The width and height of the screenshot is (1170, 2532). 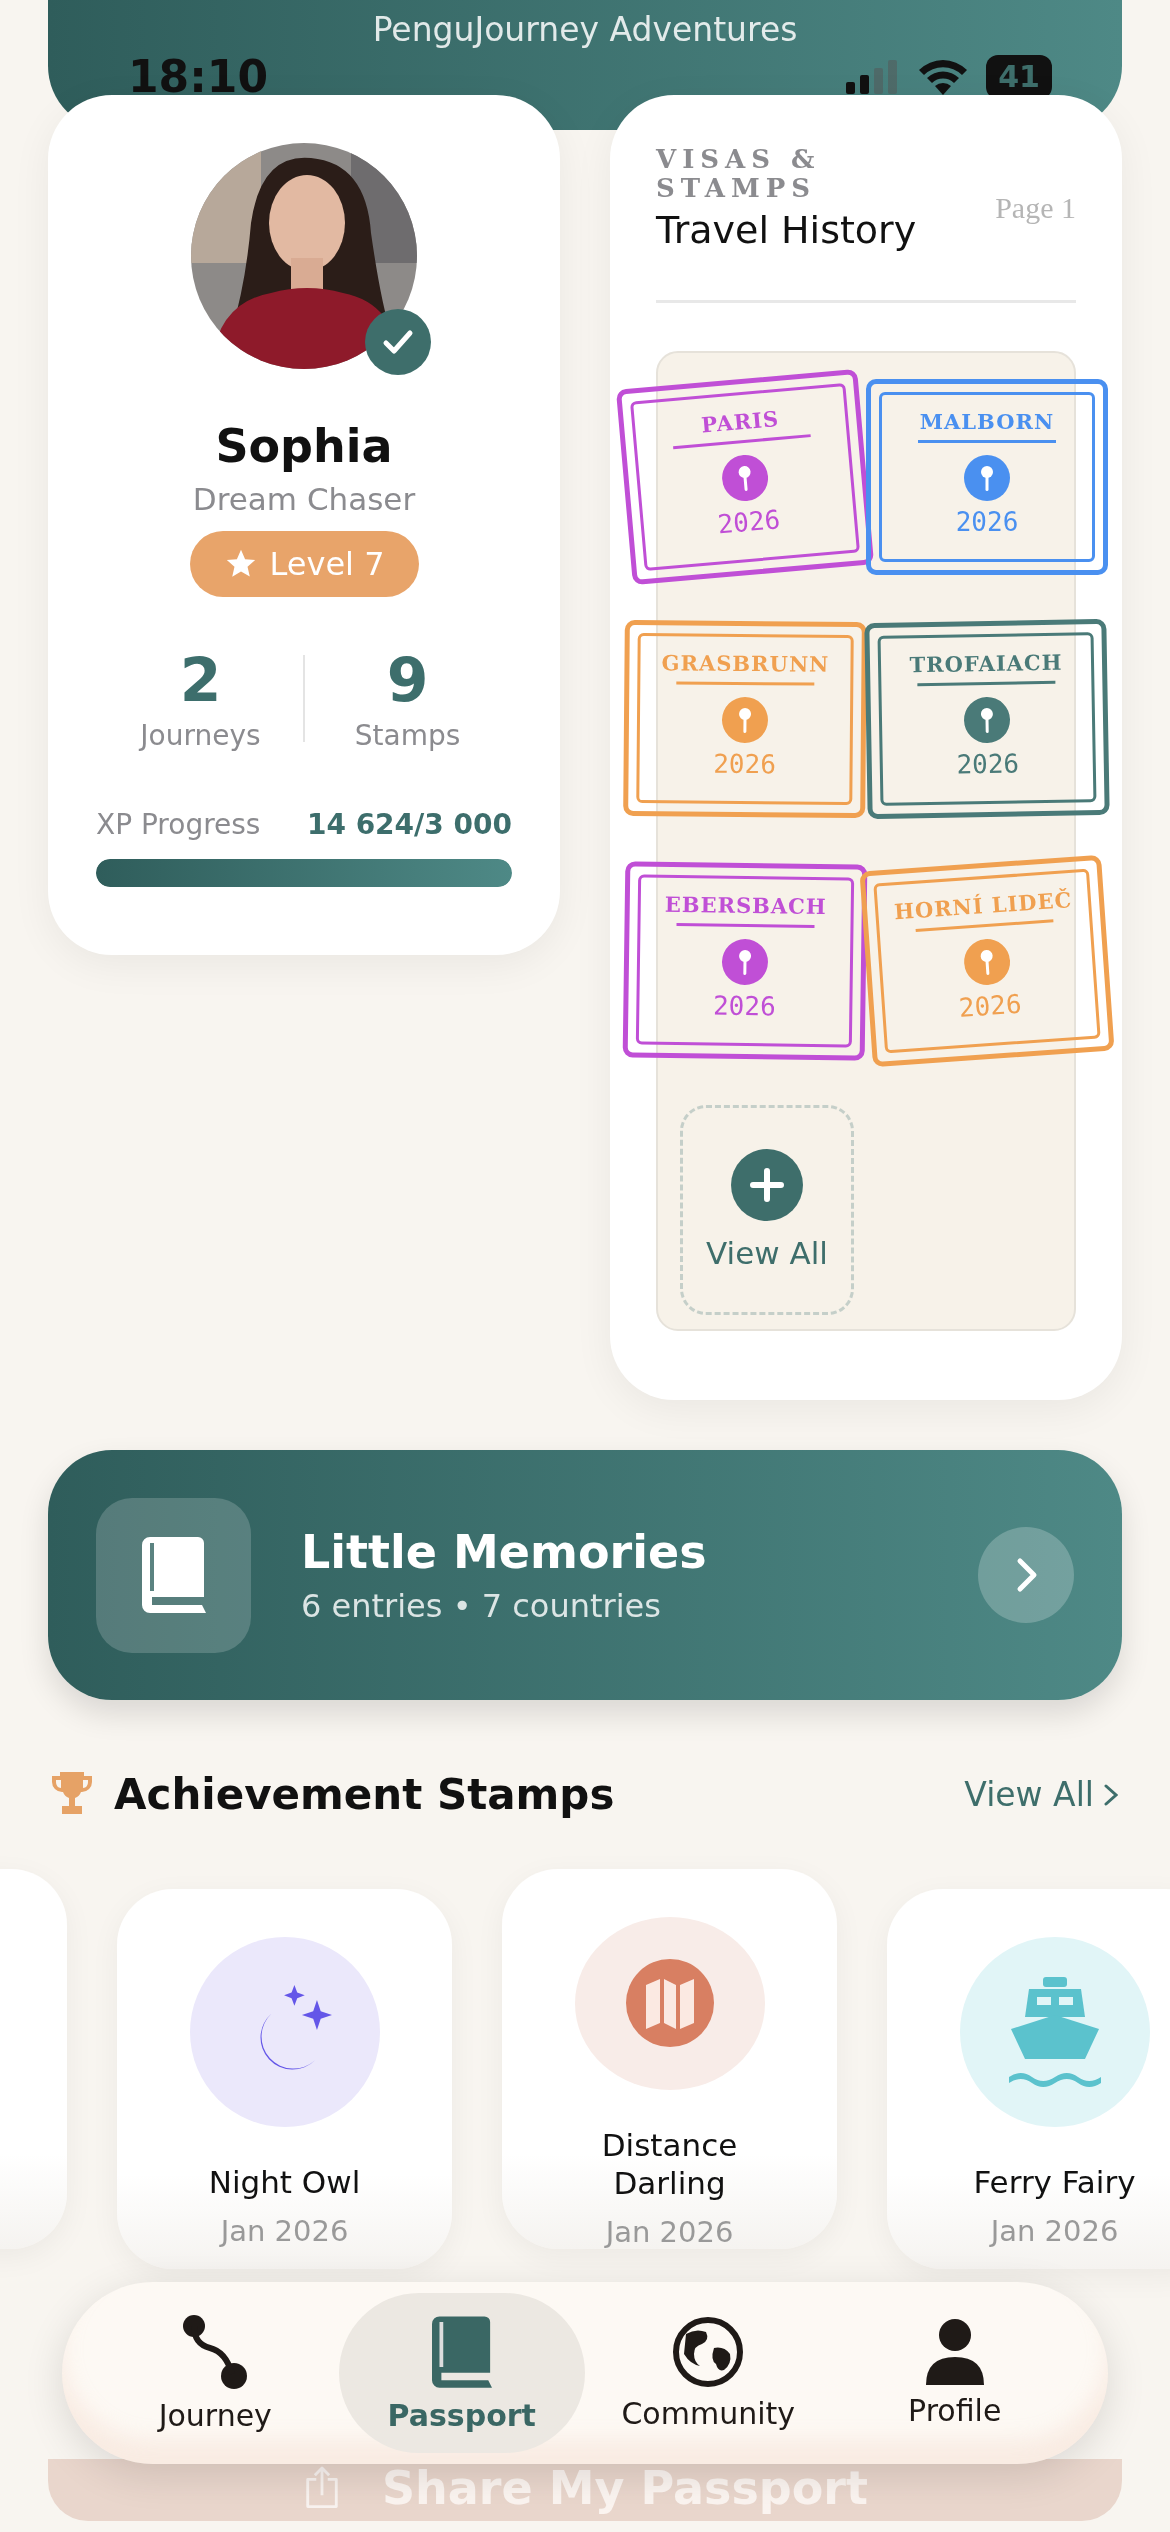 I want to click on memories-subtitle: 6 entries • 7 countries, so click(x=481, y=1606).